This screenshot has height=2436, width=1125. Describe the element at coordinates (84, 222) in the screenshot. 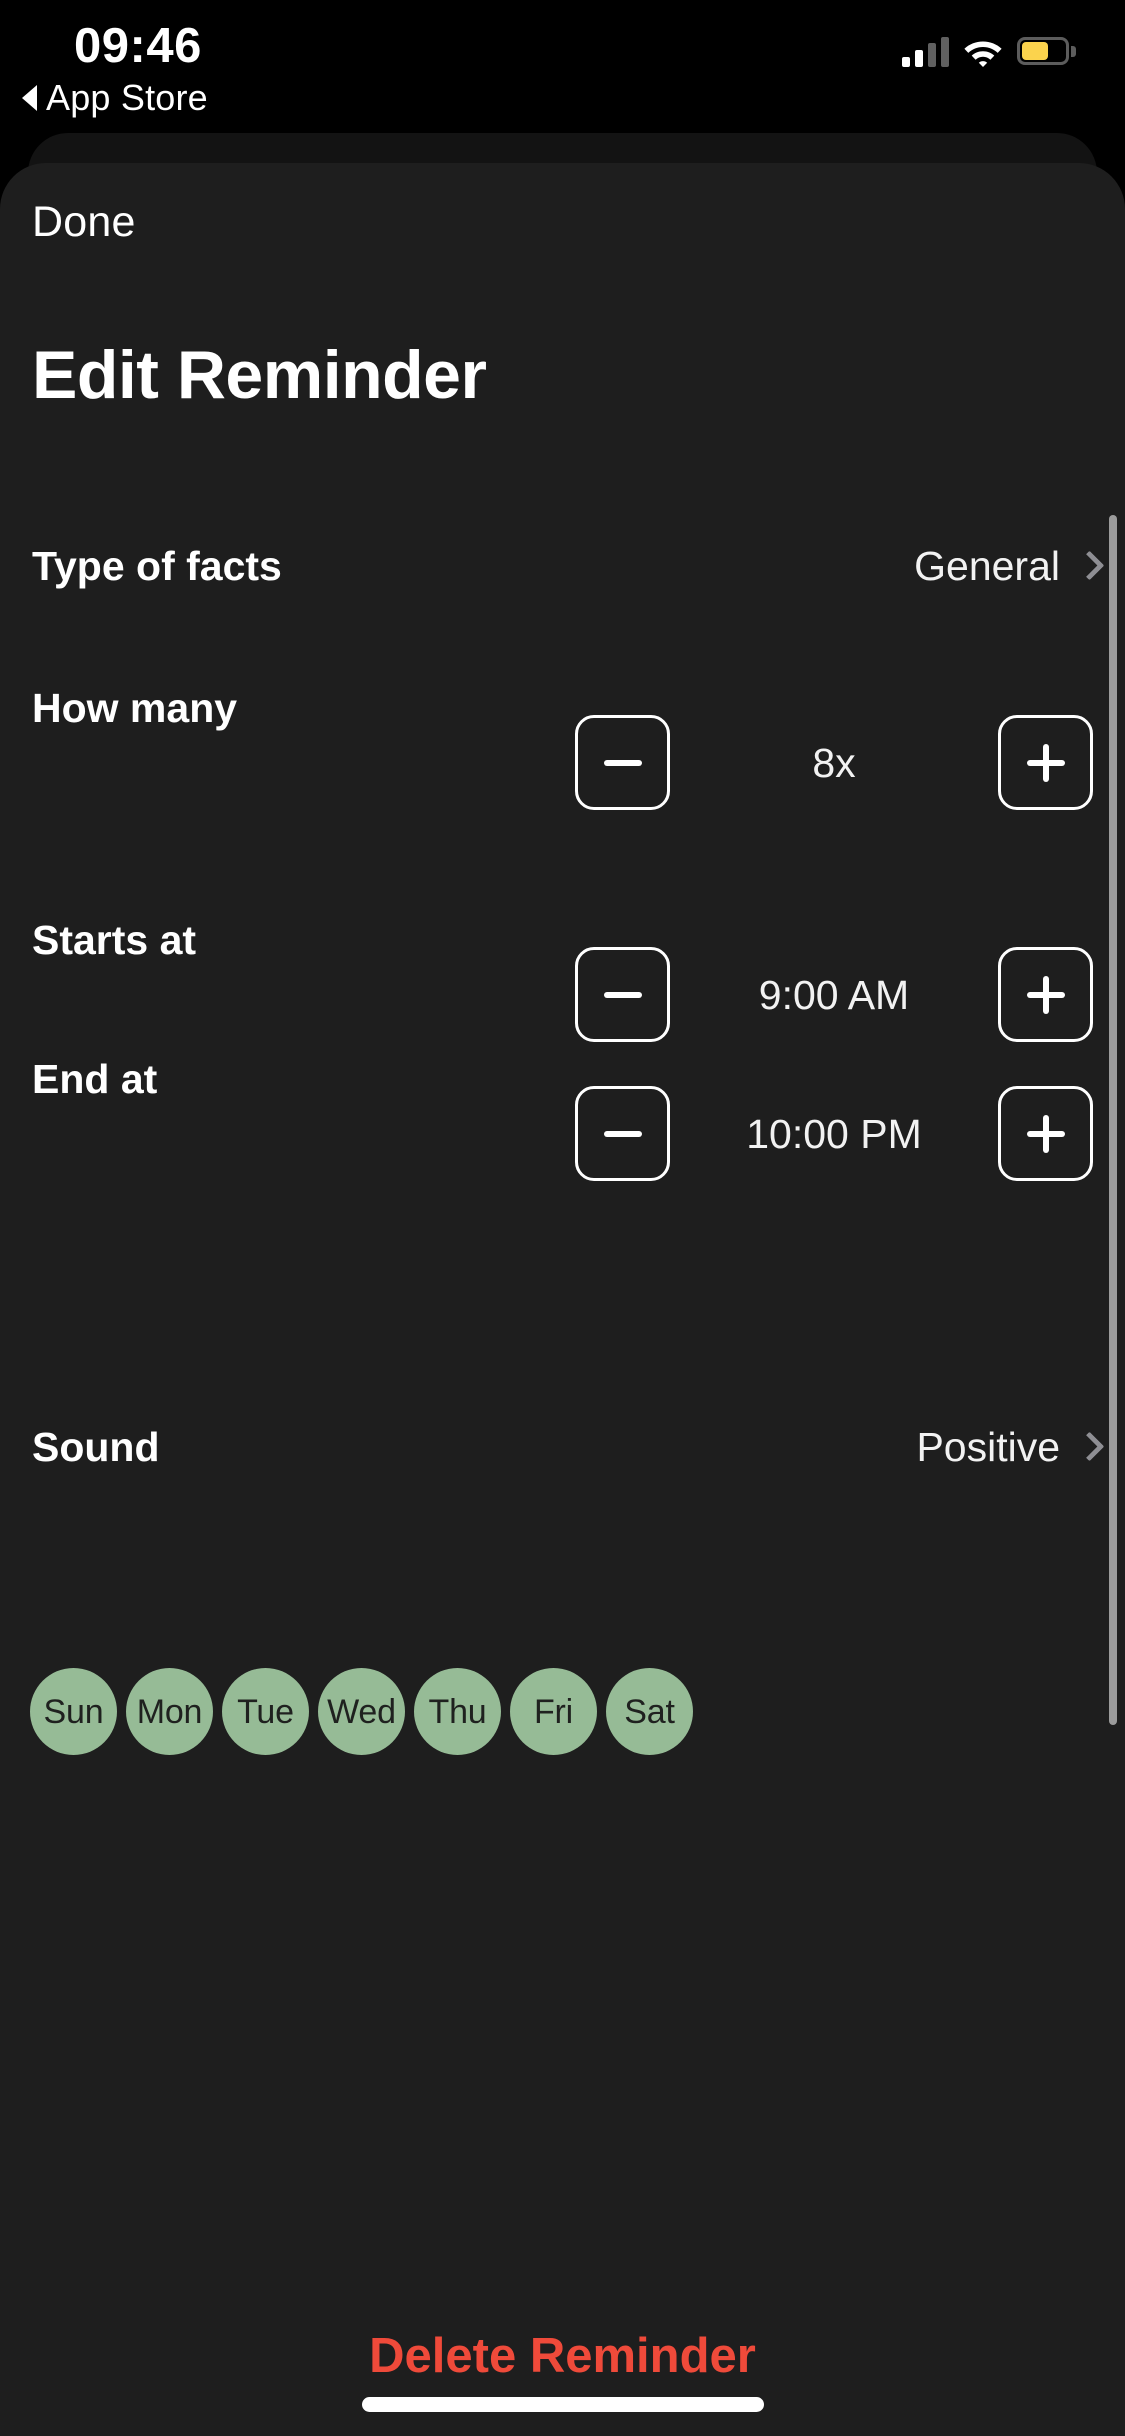

I see `done-button: Done` at that location.